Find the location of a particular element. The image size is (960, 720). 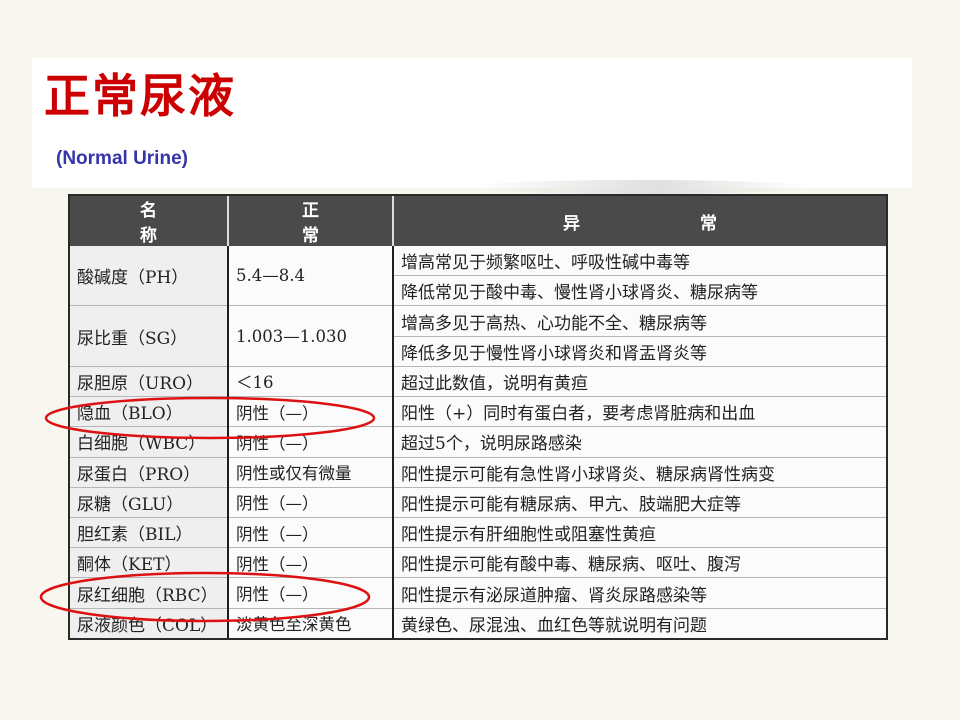

table-row-ph: 酸碱度（PH） 5.4—8.4 增高常见于频繁呕吐、呼吸性碱中毒等 is located at coordinates (478, 276).